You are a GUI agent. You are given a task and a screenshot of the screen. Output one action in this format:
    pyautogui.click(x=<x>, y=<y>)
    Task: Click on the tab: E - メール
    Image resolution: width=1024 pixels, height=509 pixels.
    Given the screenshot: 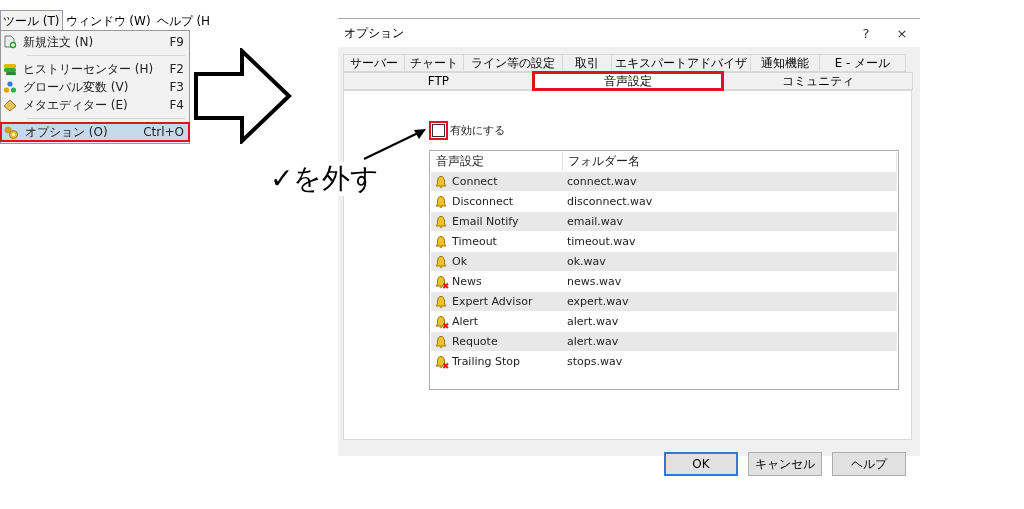 What is the action you would take?
    pyautogui.click(x=862, y=63)
    